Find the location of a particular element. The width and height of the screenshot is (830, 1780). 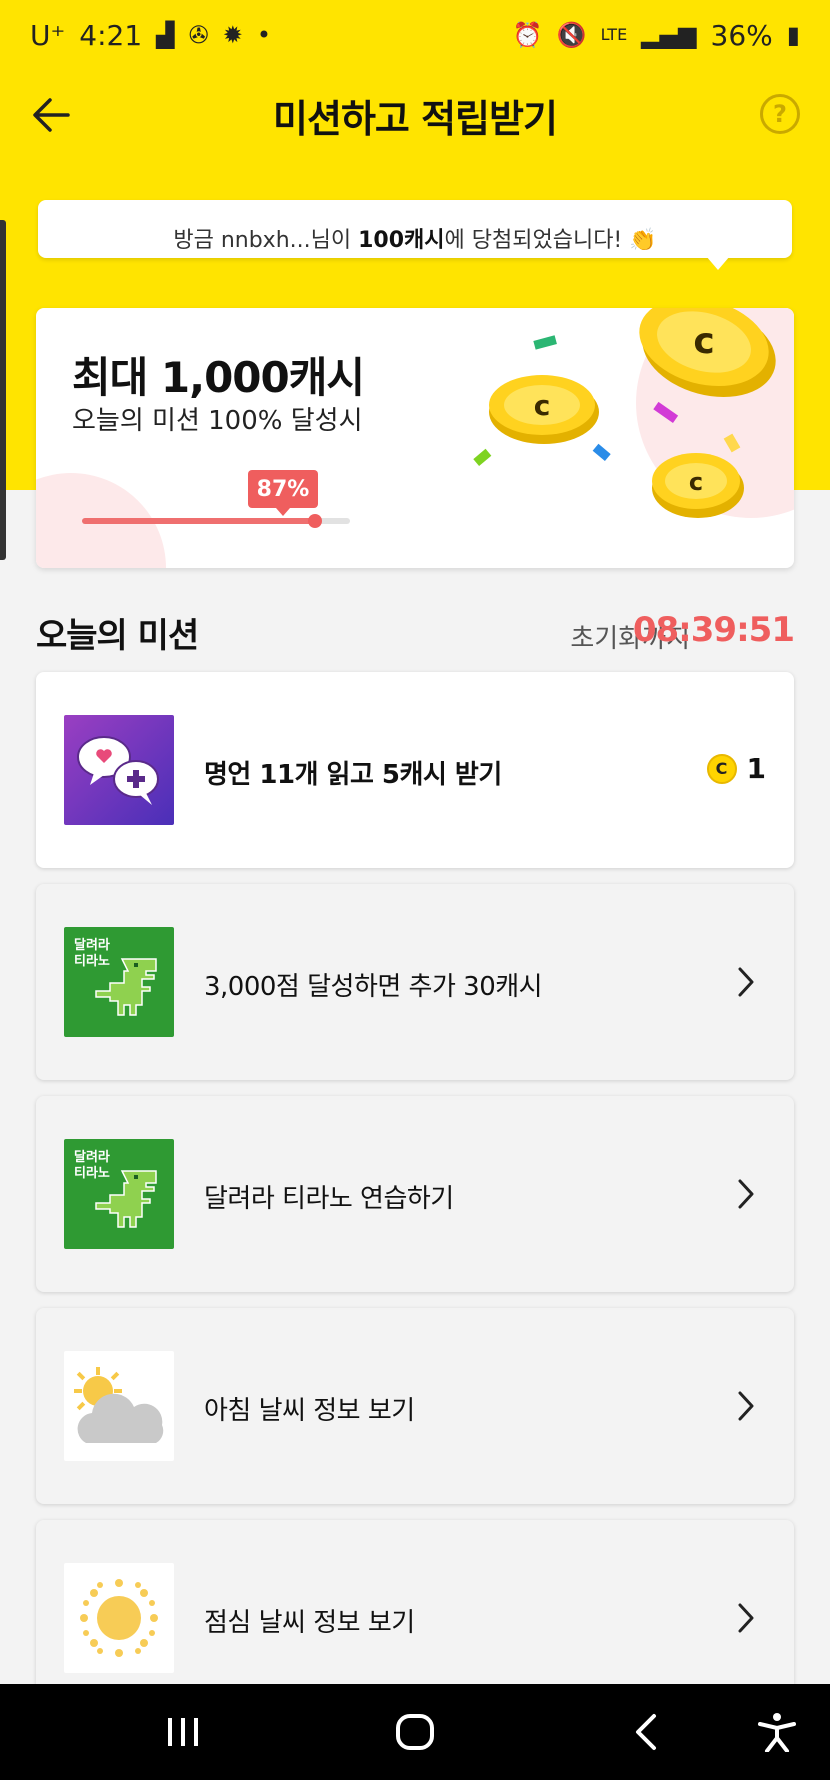

coin-count: 1 is located at coordinates (756, 768).